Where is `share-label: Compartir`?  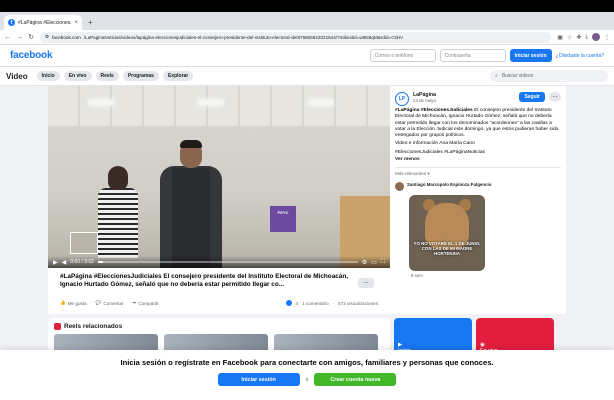 share-label: Compartir is located at coordinates (148, 303).